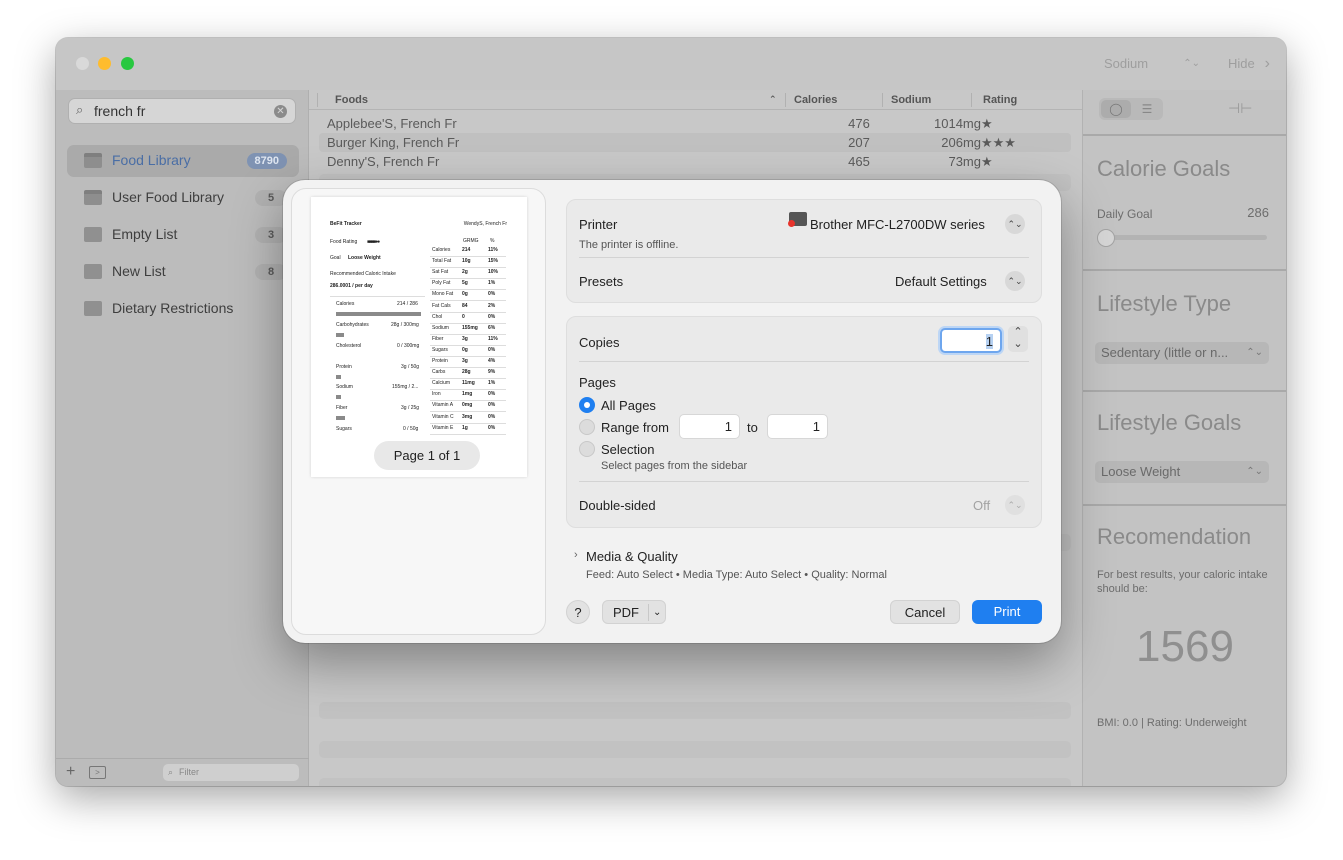 This screenshot has height=860, width=1343. I want to click on lifestyle-type-select: Sedentary (little or n... ⌃⌄, so click(1182, 353).